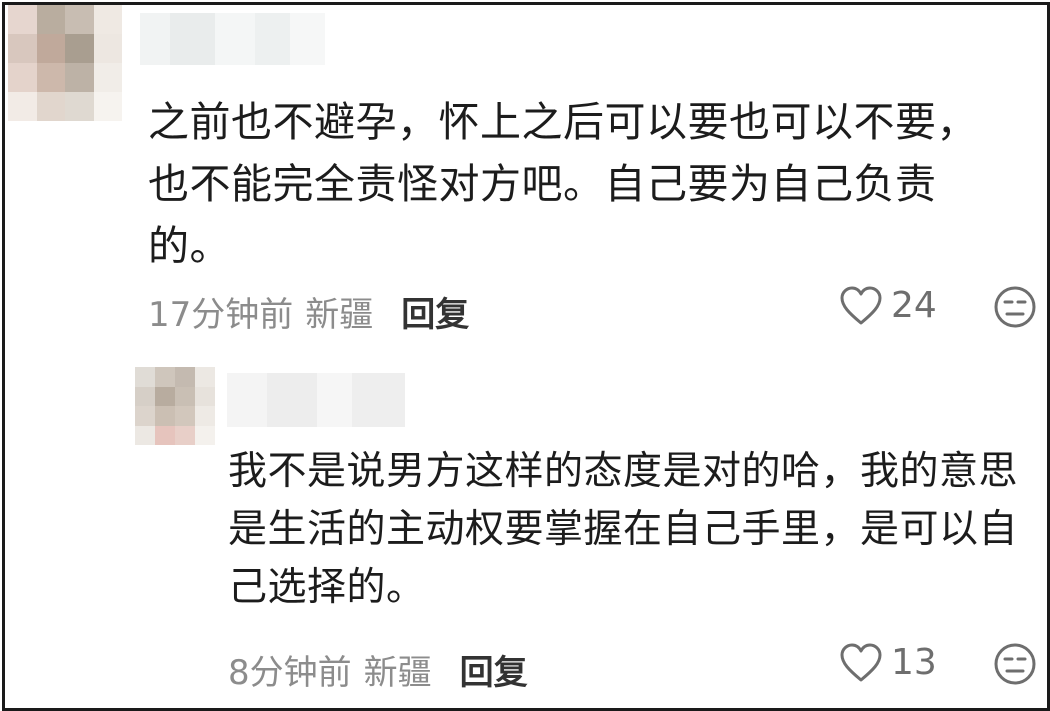  Describe the element at coordinates (914, 305) in the screenshot. I see `like-count: 24` at that location.